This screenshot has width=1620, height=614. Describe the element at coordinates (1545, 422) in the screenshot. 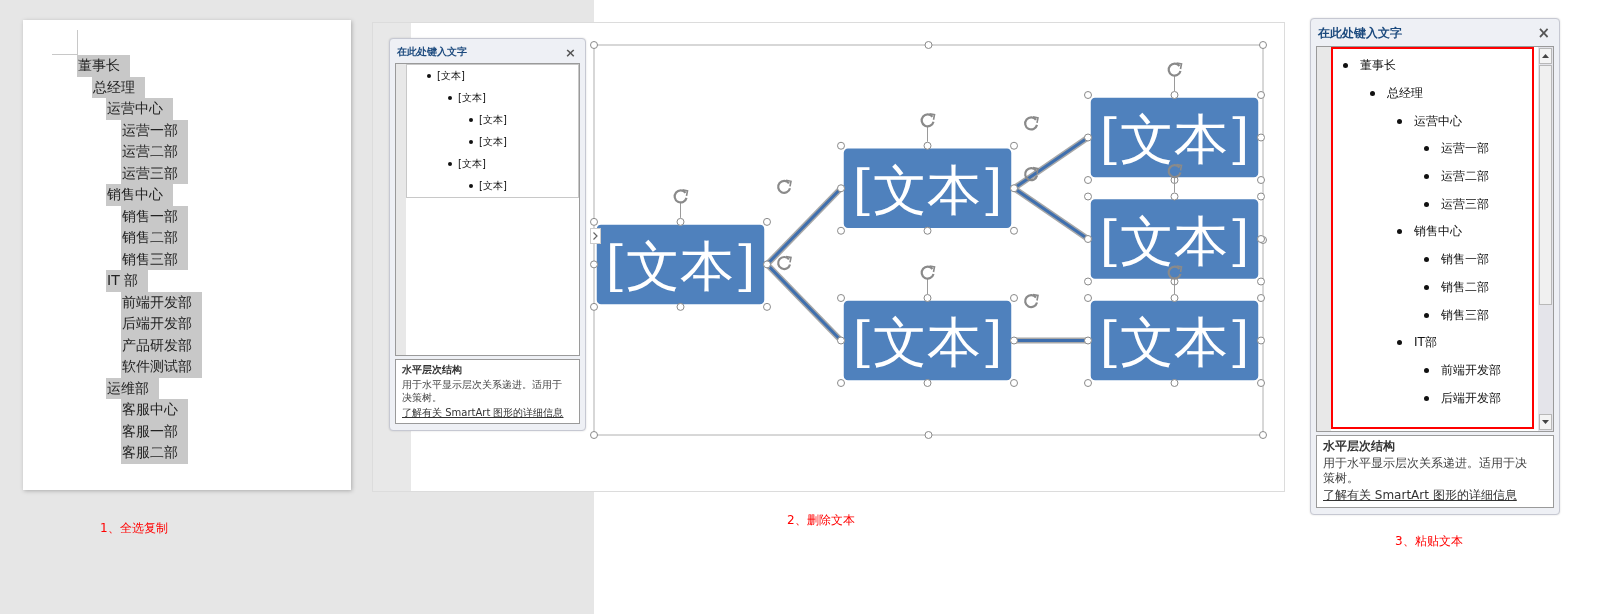

I see `down-arrow-icon` at that location.